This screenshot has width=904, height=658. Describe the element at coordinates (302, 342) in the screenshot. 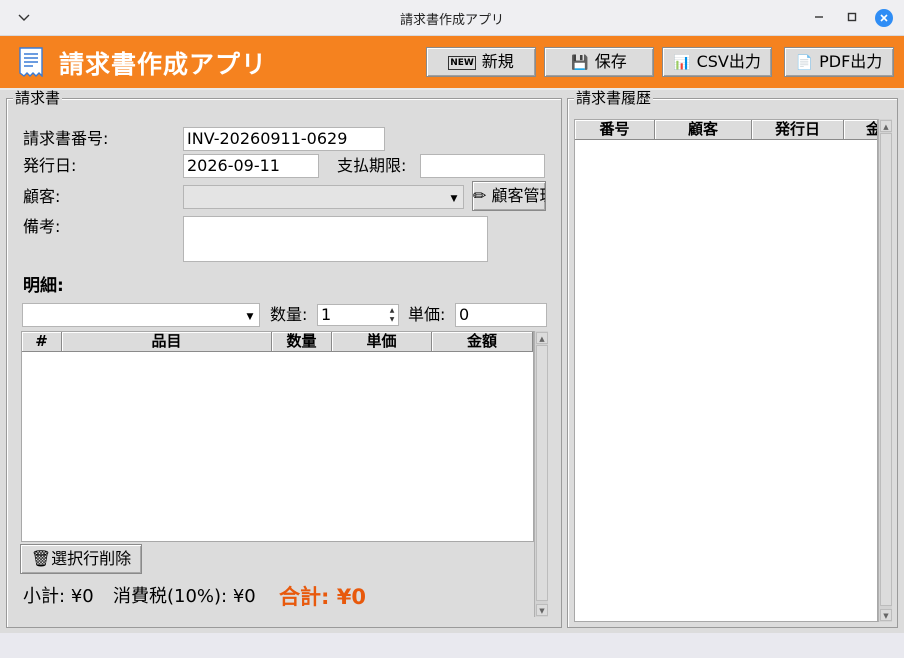

I see `column-header-quantity: 数量` at that location.